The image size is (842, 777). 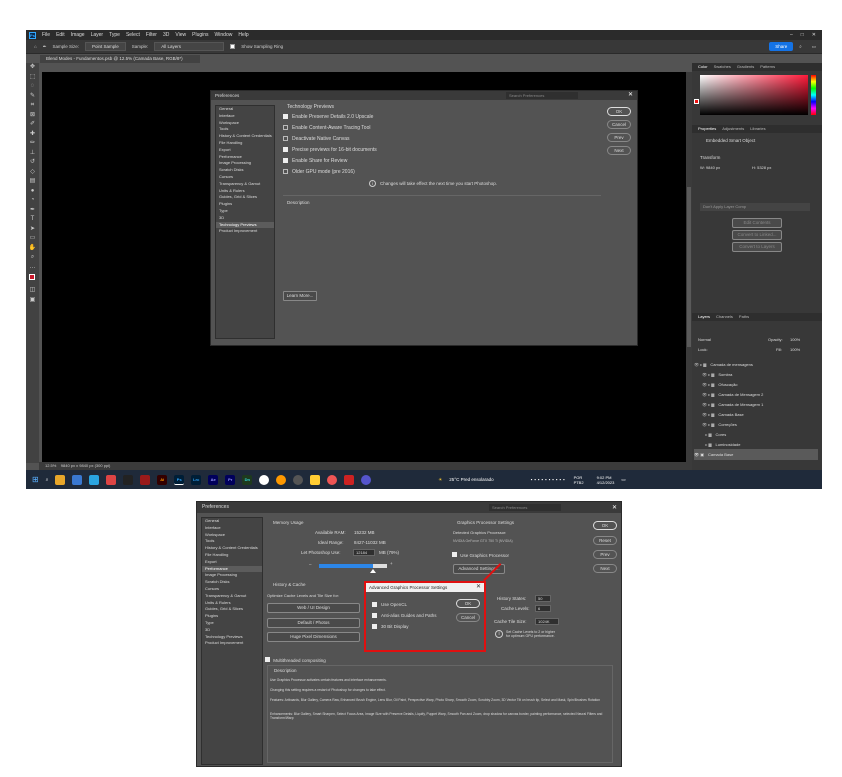 What do you see at coordinates (35, 46) in the screenshot?
I see `home-icon: ⌂` at bounding box center [35, 46].